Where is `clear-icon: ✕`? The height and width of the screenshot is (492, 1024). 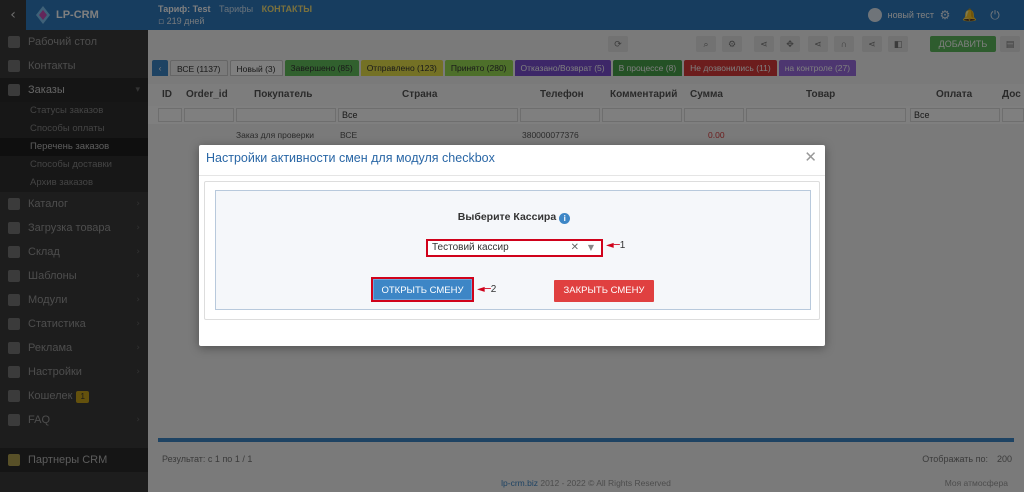 clear-icon: ✕ is located at coordinates (575, 248).